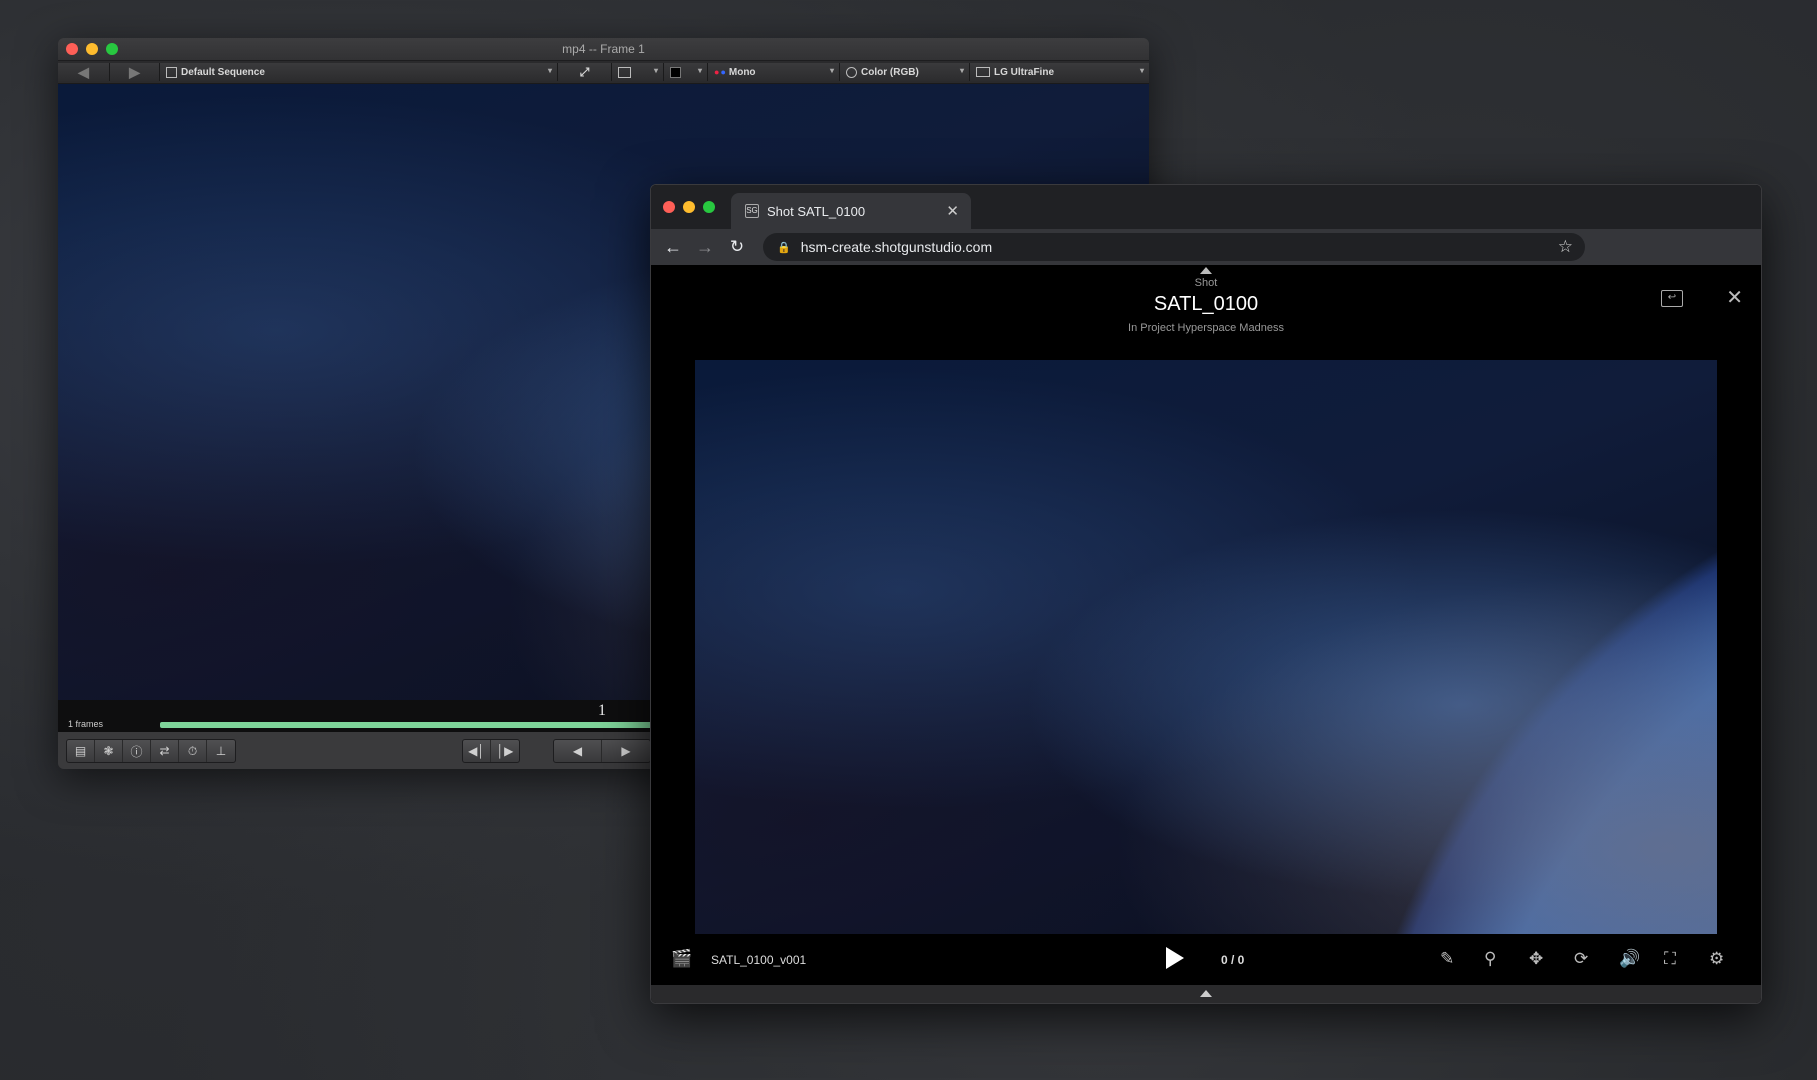 This screenshot has height=1080, width=1817. What do you see at coordinates (477, 751) in the screenshot?
I see `step-back-icon: ◀│` at bounding box center [477, 751].